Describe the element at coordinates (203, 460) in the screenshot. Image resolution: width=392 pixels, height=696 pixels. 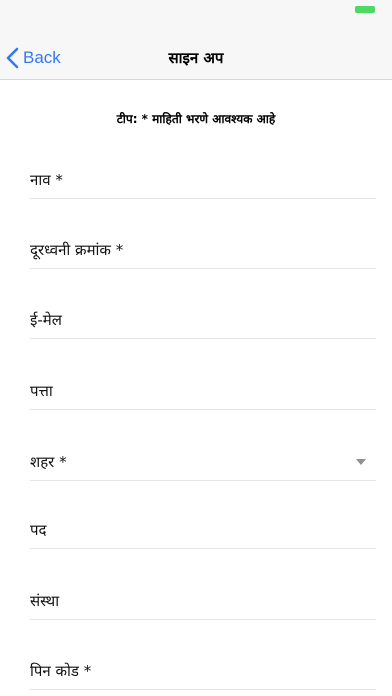
I see `city-dropdown: शहर *` at that location.